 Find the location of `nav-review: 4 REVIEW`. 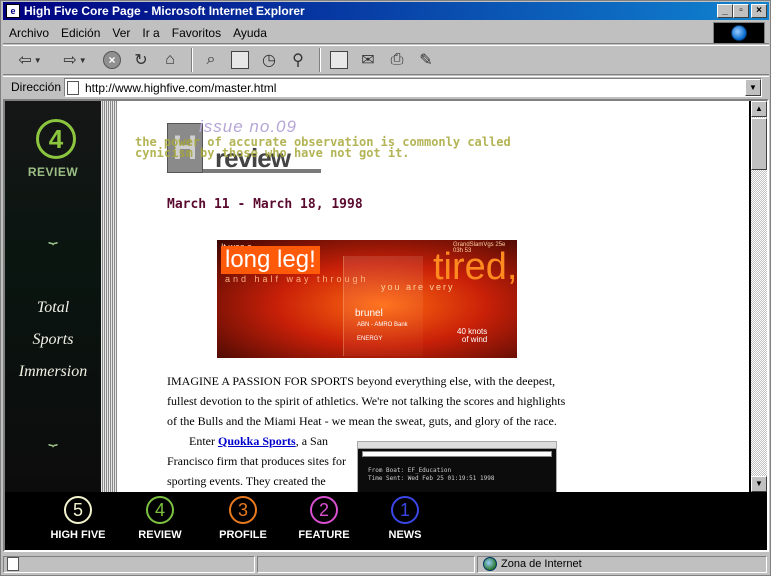

nav-review: 4 REVIEW is located at coordinates (160, 518).